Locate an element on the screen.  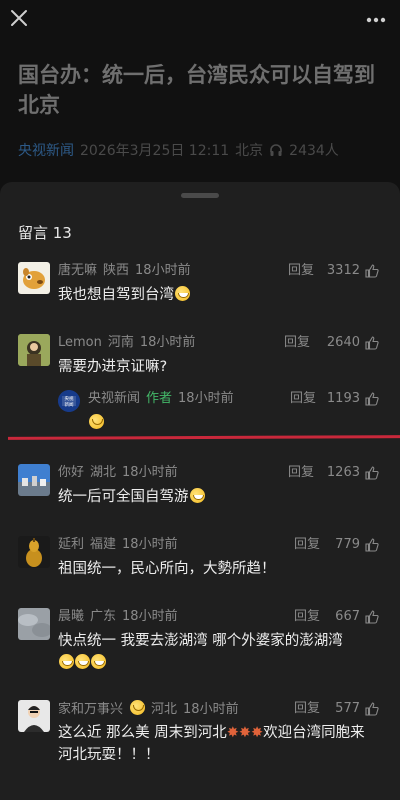
avatar: 央视 新闻 is located at coordinates (69, 401).